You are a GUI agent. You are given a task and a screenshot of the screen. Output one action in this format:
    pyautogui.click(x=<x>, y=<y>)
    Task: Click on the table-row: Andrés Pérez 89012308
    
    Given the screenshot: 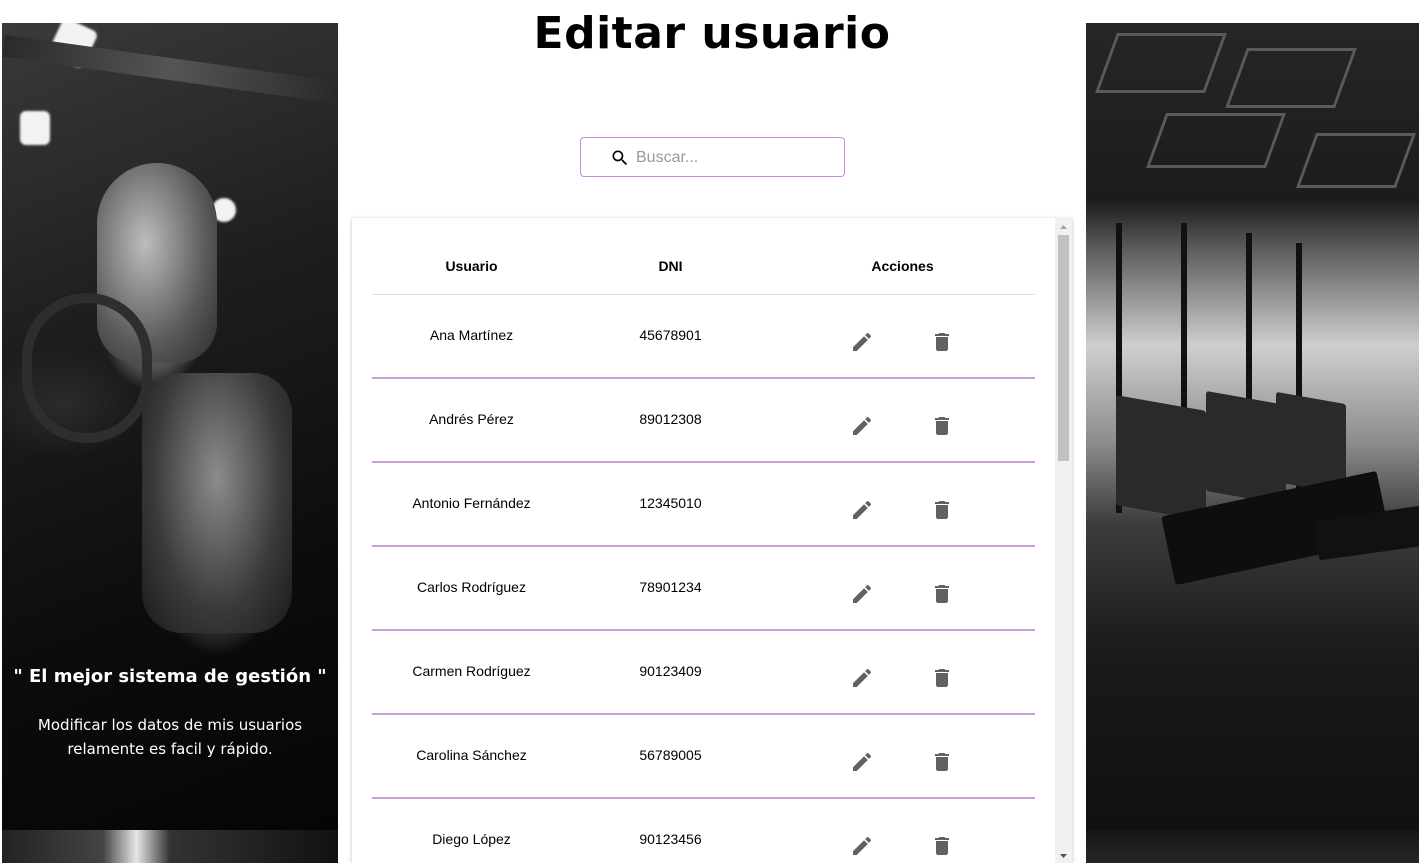 What is the action you would take?
    pyautogui.click(x=703, y=421)
    